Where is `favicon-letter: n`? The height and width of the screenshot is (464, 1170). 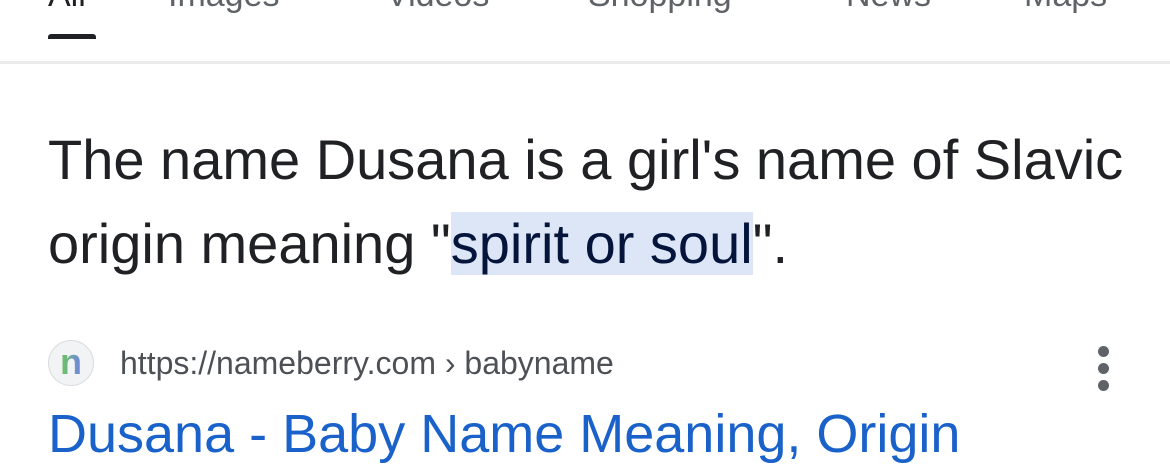
favicon-letter: n is located at coordinates (71, 363).